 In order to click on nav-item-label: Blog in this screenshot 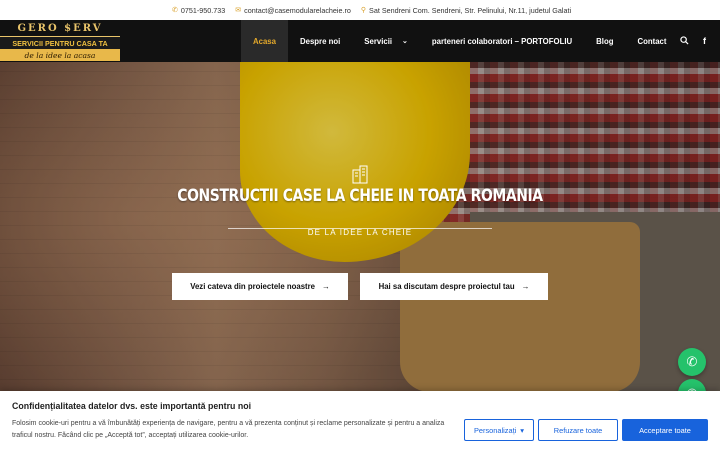, I will do `click(605, 41)`.